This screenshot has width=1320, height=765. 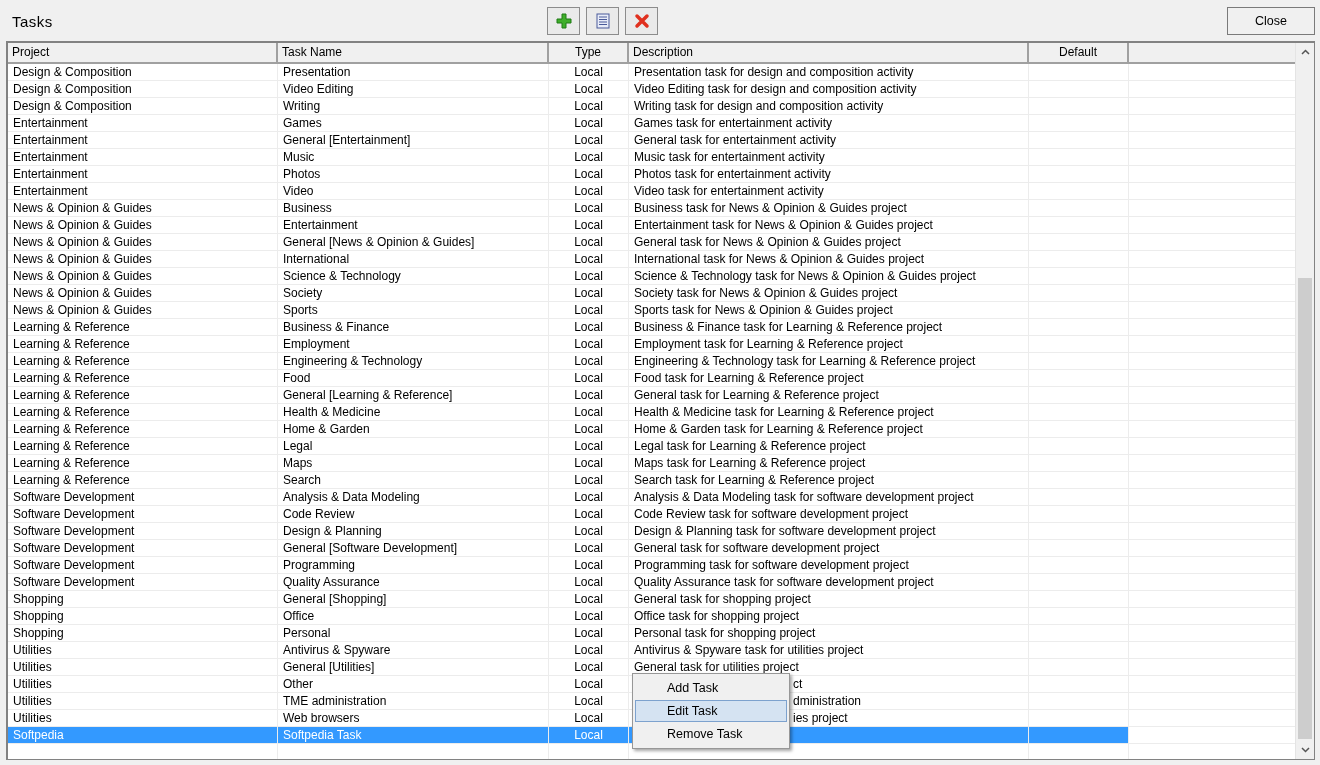 What do you see at coordinates (568, 633) in the screenshot?
I see `table-row: Shopping Personal Local Personal task for shopping project` at bounding box center [568, 633].